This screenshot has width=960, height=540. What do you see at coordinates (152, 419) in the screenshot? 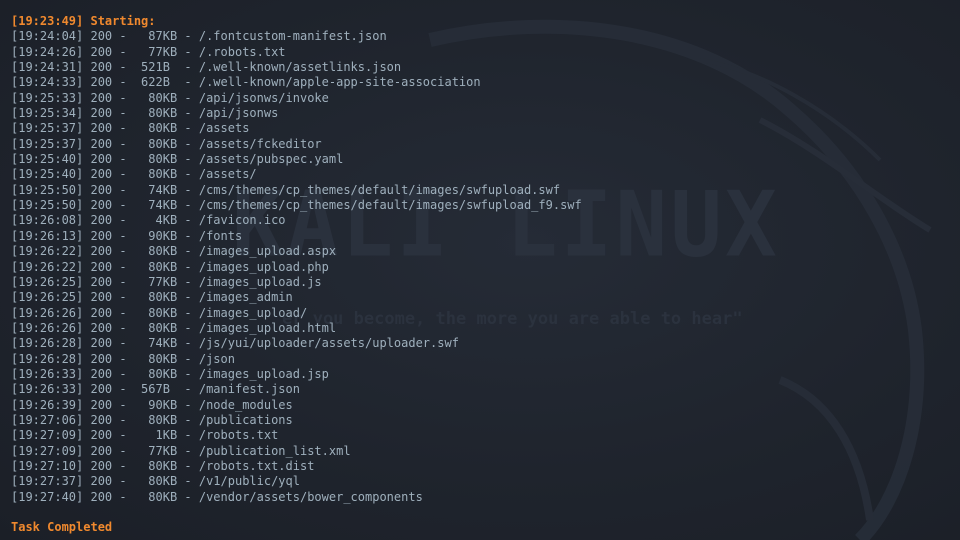
I see `result-line: [19:27:06] 200 - 80KB - /publications` at bounding box center [152, 419].